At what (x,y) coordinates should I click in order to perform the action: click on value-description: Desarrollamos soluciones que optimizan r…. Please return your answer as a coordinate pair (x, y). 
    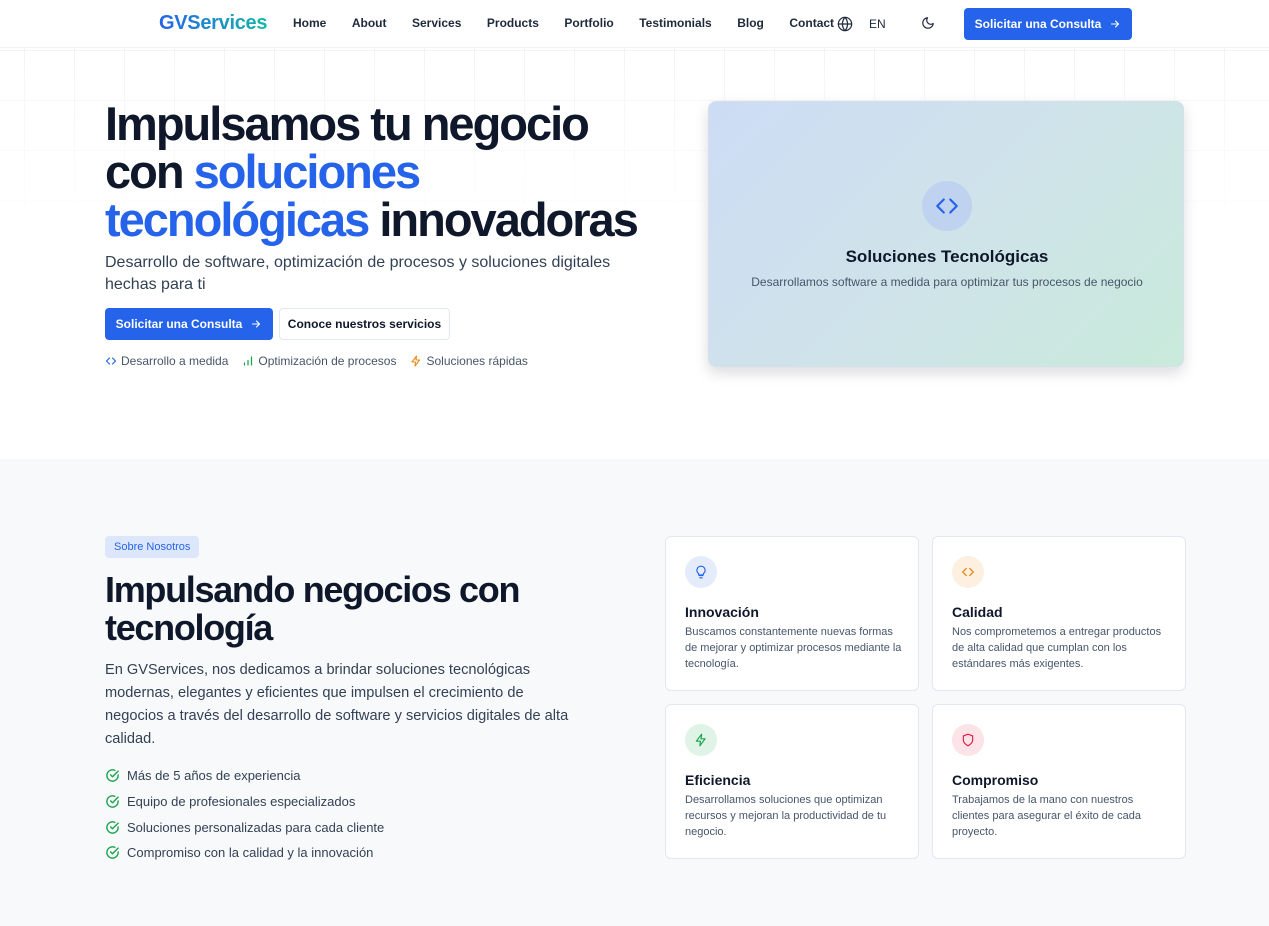
    Looking at the image, I should click on (786, 816).